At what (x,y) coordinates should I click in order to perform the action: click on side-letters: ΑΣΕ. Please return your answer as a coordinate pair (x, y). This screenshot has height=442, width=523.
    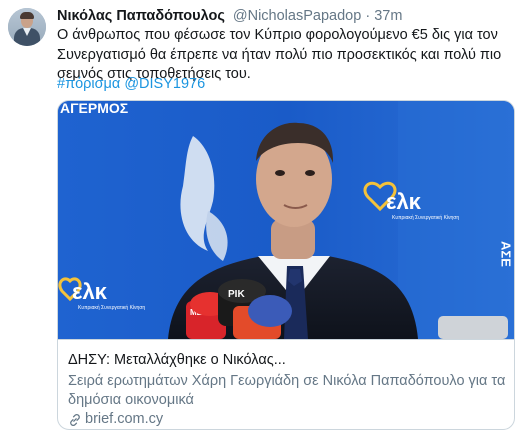
    Looking at the image, I should click on (506, 254).